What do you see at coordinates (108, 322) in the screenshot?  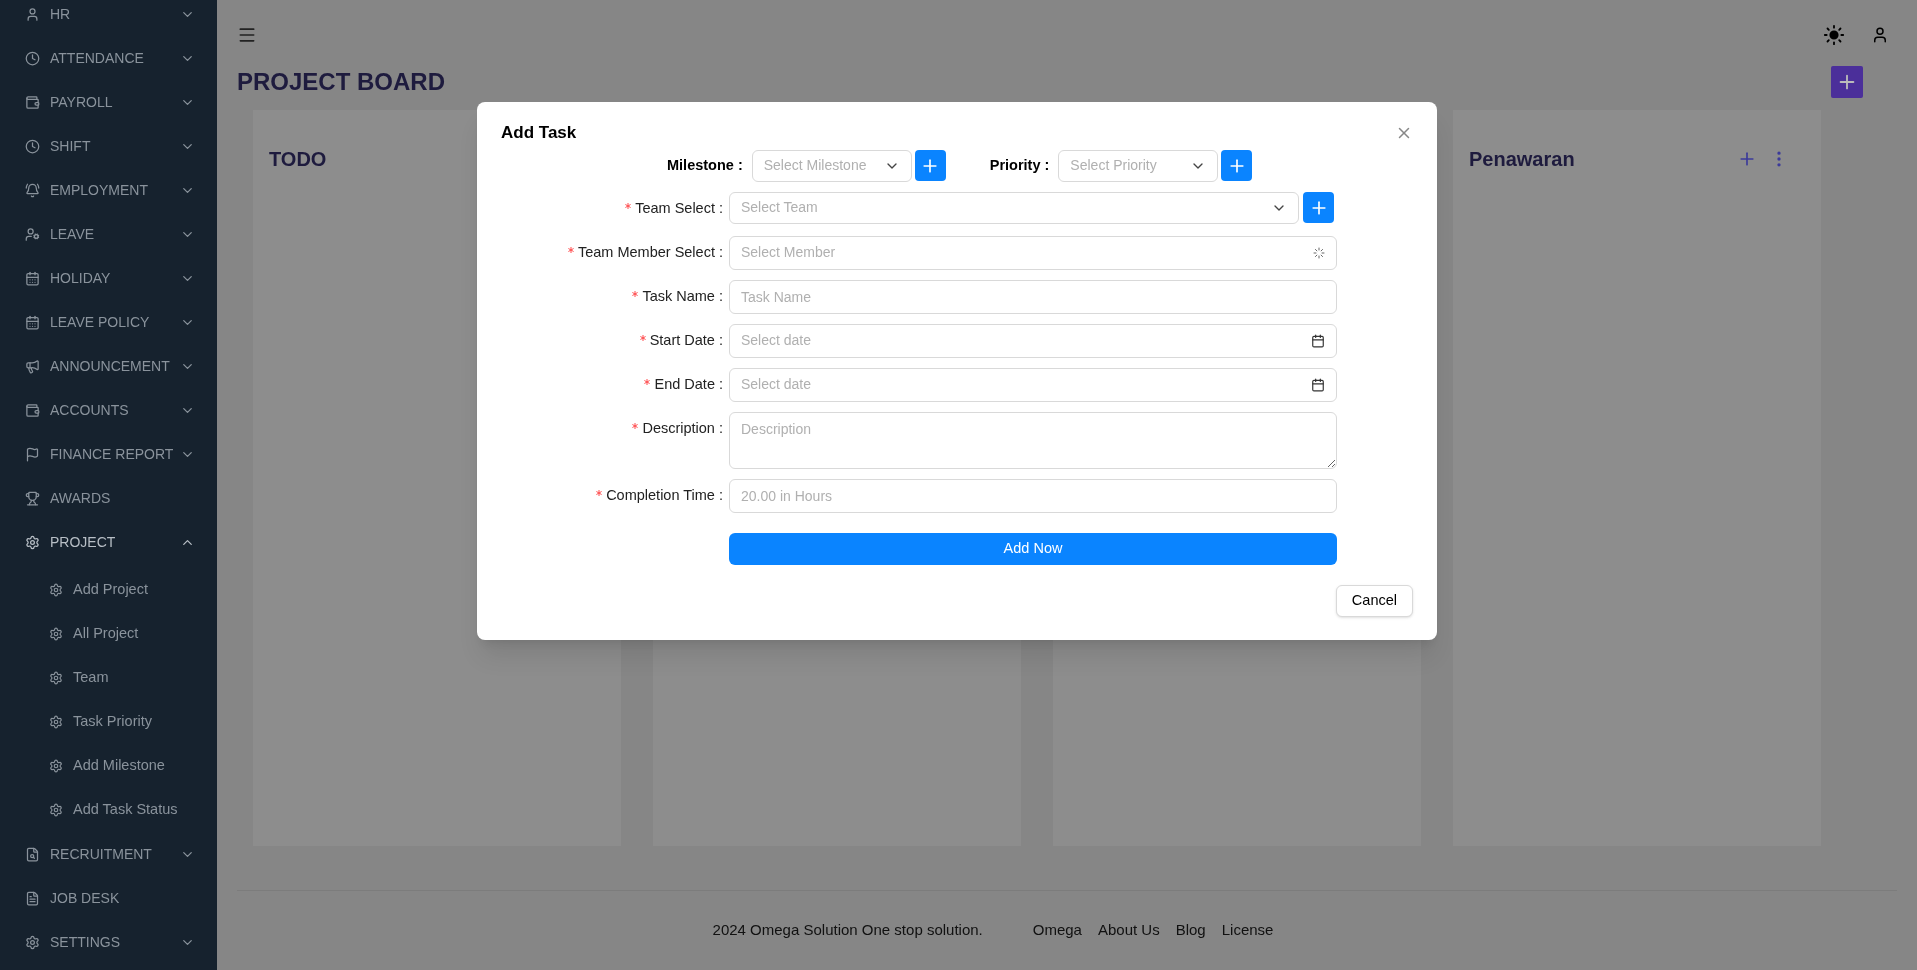 I see `sidebar-item: LEAVE POLICY` at bounding box center [108, 322].